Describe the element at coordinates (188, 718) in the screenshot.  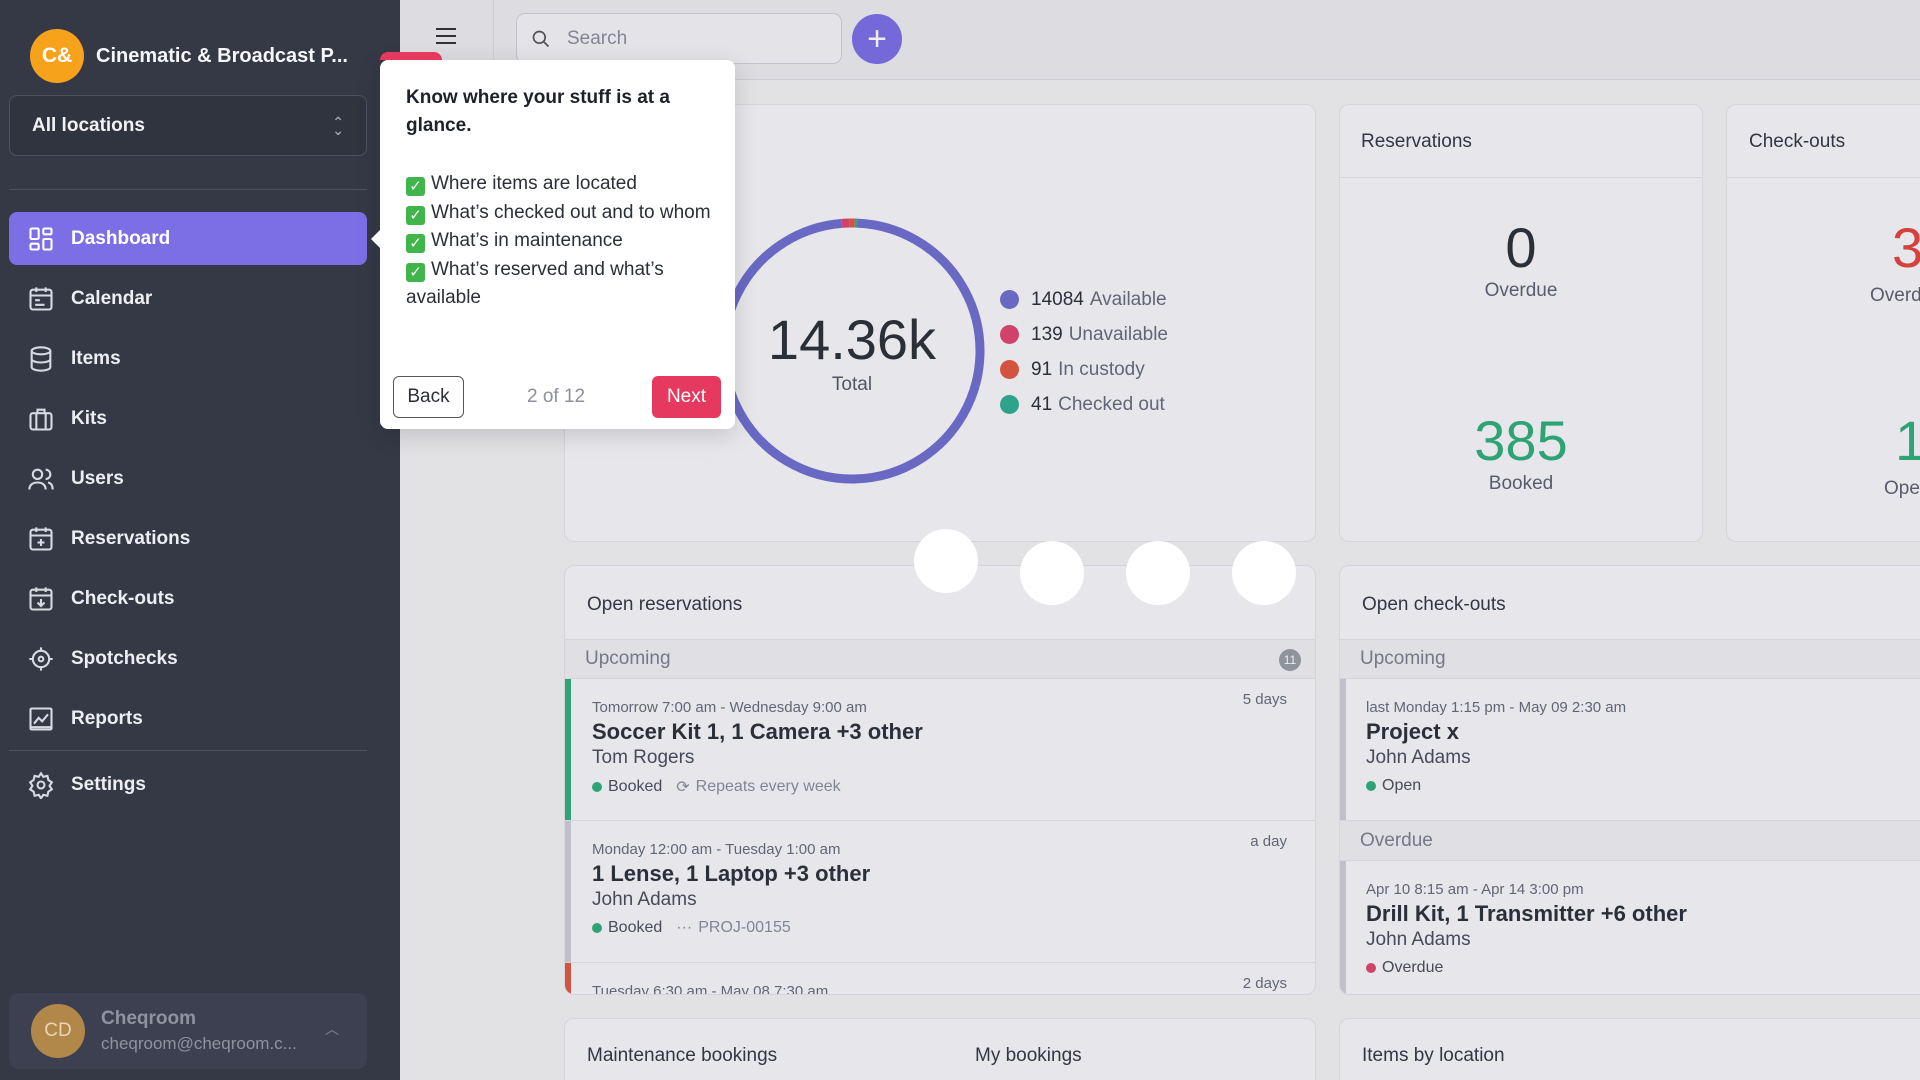
I see `sidebar-item-reports: Reports` at that location.